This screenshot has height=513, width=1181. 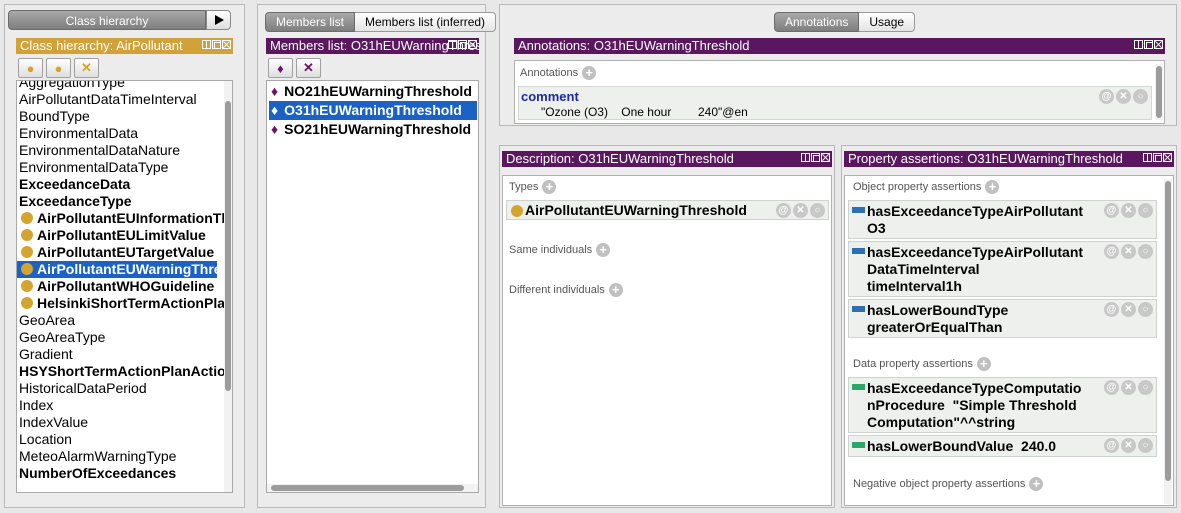 What do you see at coordinates (373, 110) in the screenshot?
I see `member-item: ♦ O31hEUWarningThreshold` at bounding box center [373, 110].